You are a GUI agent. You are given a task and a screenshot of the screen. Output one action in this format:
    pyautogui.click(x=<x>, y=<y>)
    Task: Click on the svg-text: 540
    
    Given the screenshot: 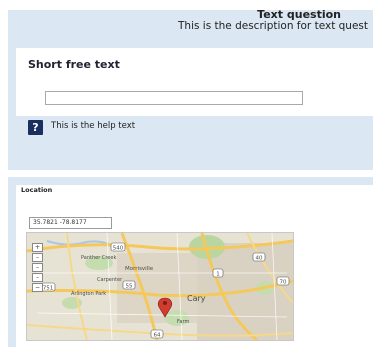 What is the action you would take?
    pyautogui.click(x=118, y=249)
    